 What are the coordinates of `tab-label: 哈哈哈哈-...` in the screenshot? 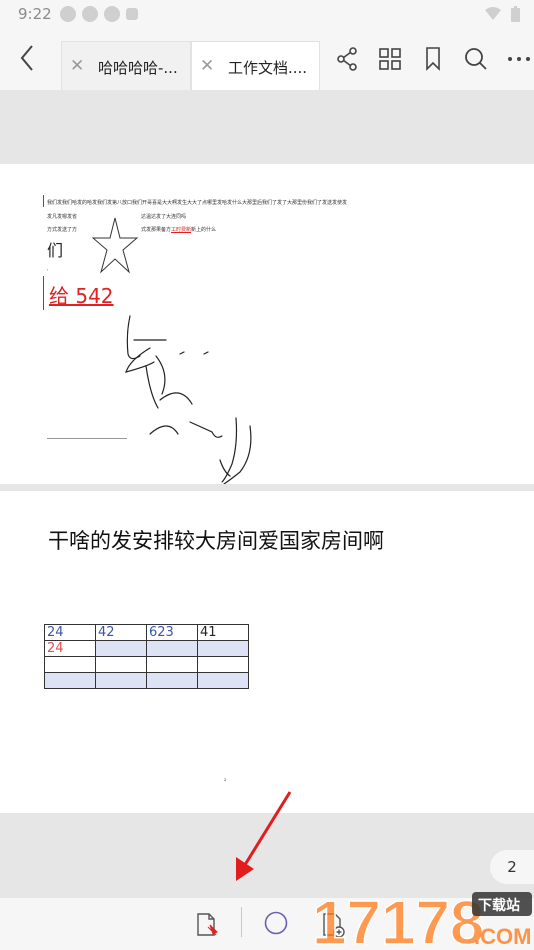 It's located at (138, 68).